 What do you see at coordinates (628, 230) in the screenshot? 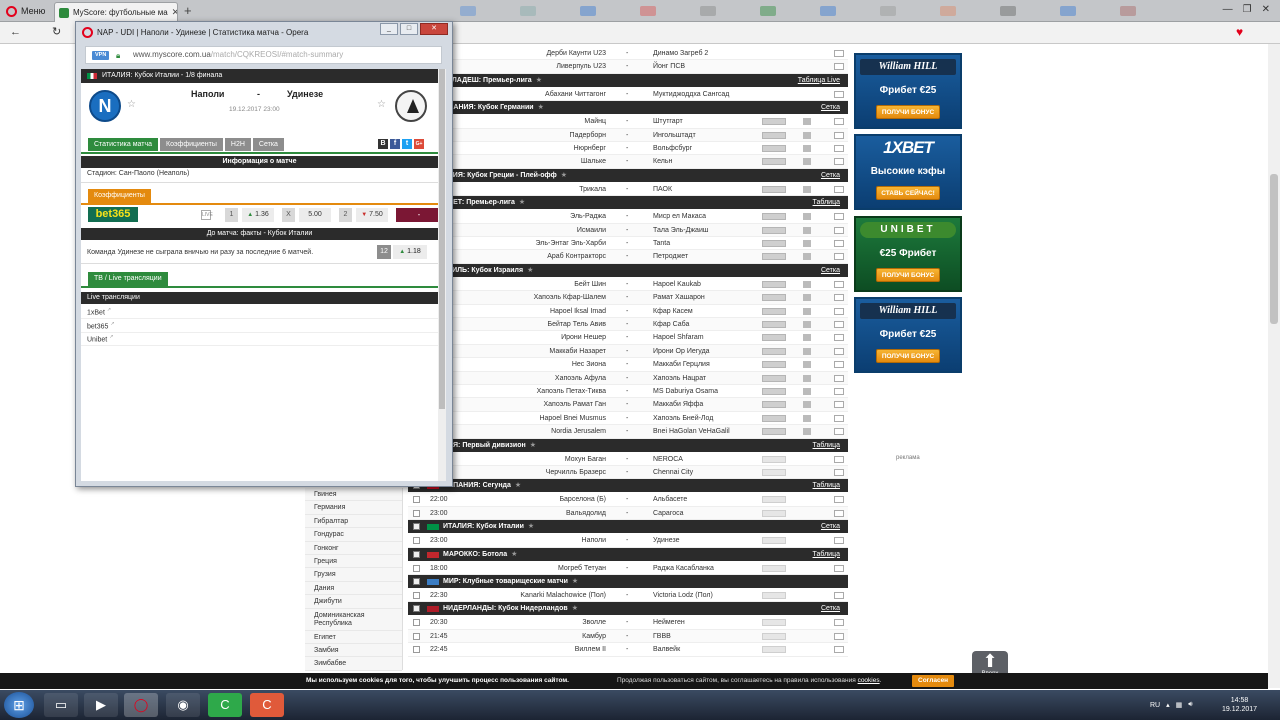
I see `match-row: Исмаили - Тала Эль-Джаиш` at bounding box center [628, 230].